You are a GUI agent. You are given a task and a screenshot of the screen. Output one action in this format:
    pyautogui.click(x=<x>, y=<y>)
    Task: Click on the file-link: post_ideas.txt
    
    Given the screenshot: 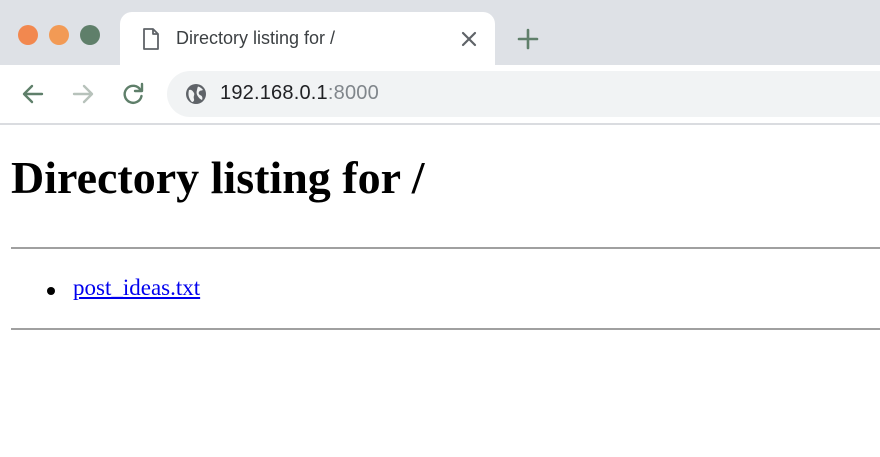 What is the action you would take?
    pyautogui.click(x=136, y=288)
    